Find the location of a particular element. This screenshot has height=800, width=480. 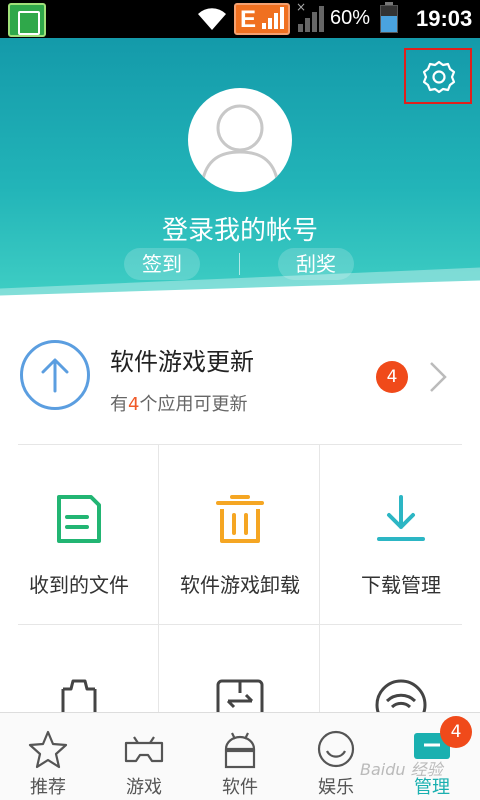

tile-transfer is located at coordinates (240, 670).